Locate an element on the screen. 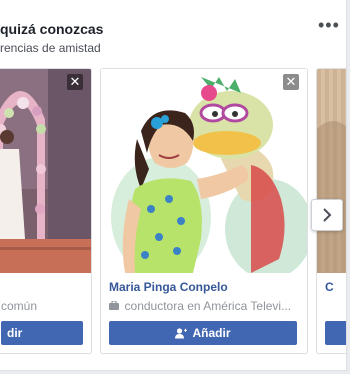  profile-photo-left: ✕ is located at coordinates (45, 171).